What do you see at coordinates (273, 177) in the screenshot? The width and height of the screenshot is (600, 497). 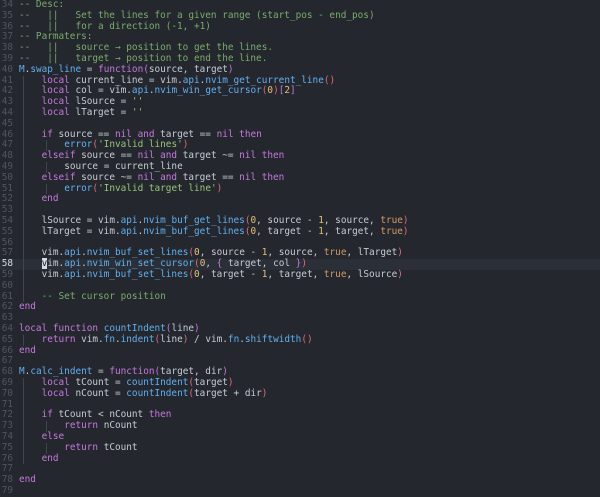 I see `code-token: then` at bounding box center [273, 177].